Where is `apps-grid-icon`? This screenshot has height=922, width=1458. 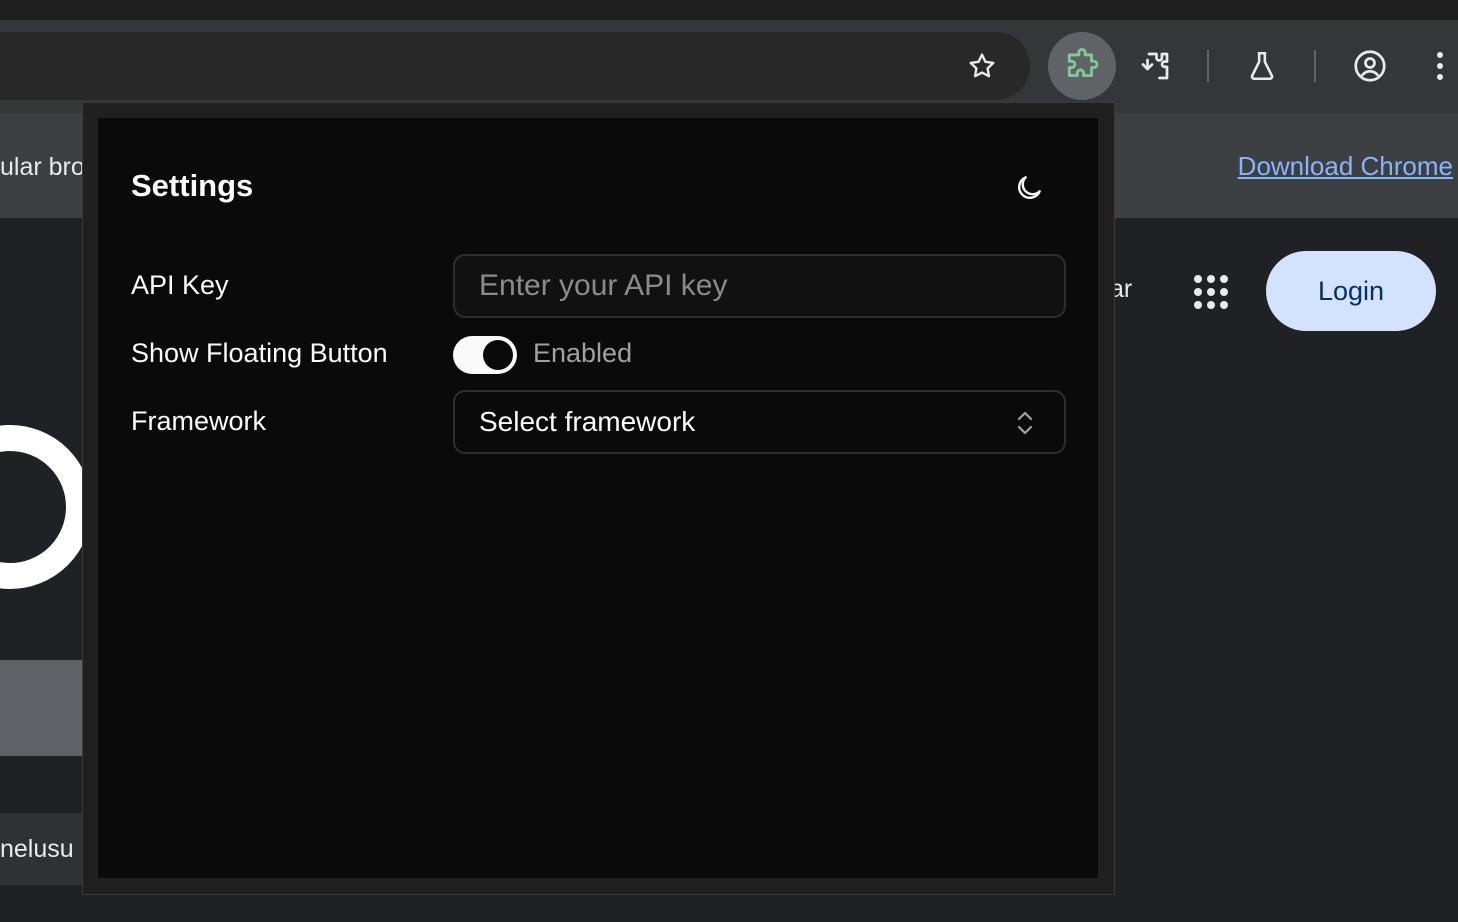
apps-grid-icon is located at coordinates (1211, 292).